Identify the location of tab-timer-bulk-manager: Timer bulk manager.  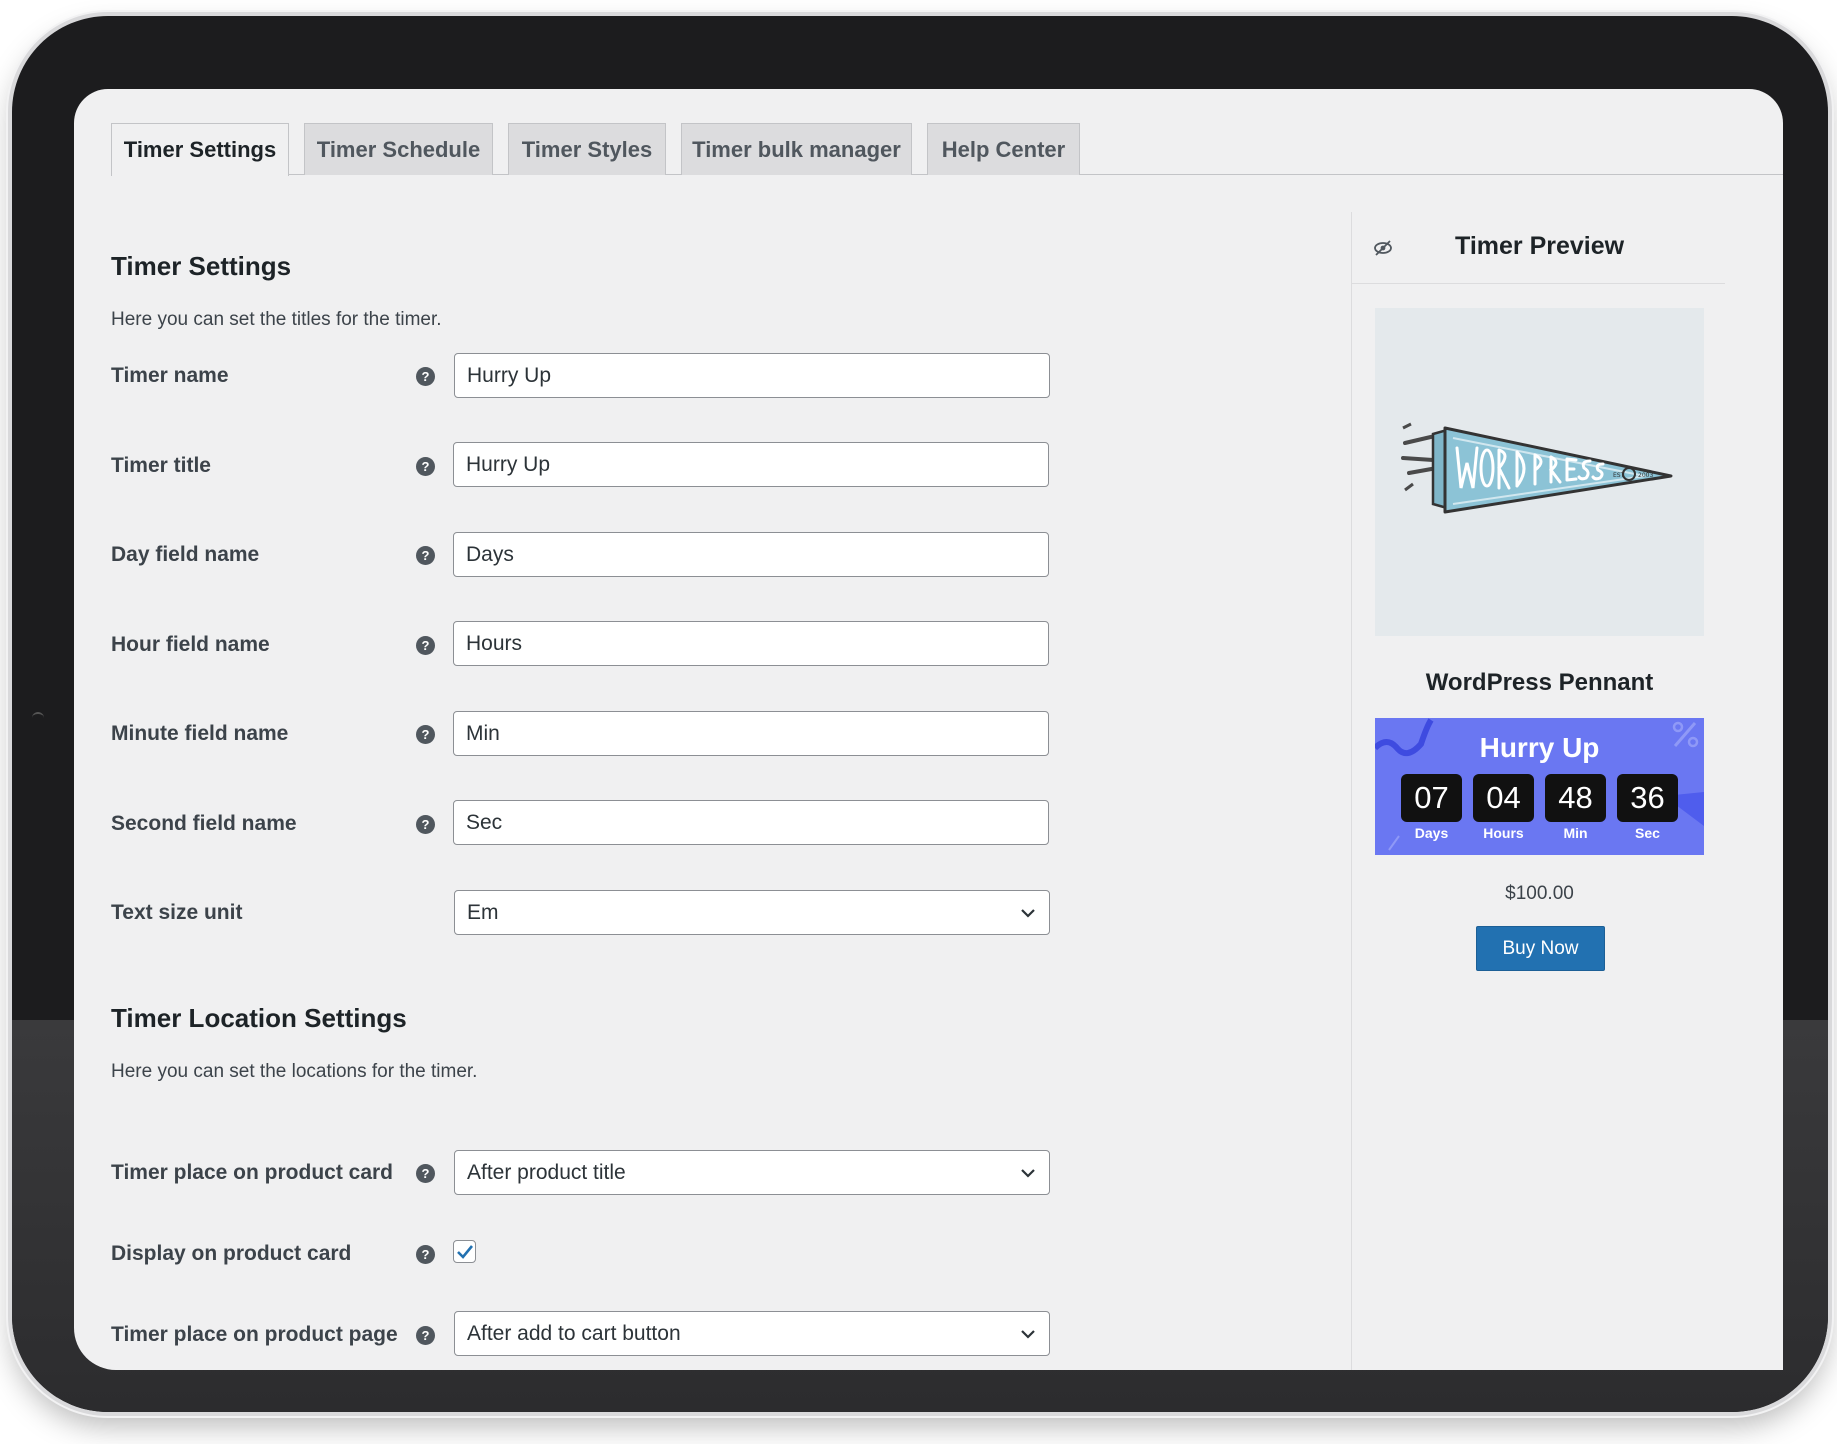
(796, 149).